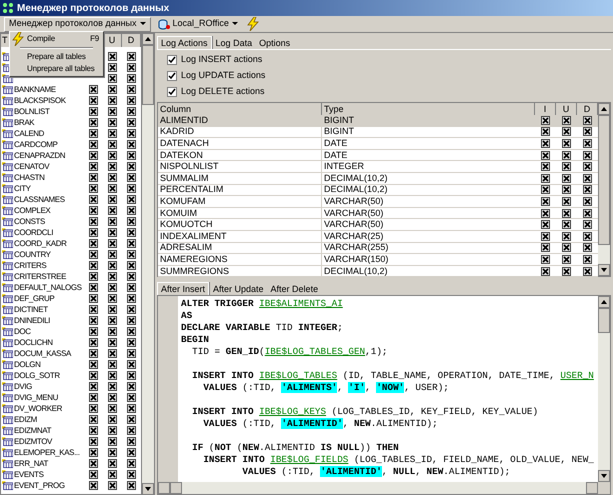 Image resolution: width=613 pixels, height=495 pixels. What do you see at coordinates (29, 133) in the screenshot?
I see `table-name: CALEND` at bounding box center [29, 133].